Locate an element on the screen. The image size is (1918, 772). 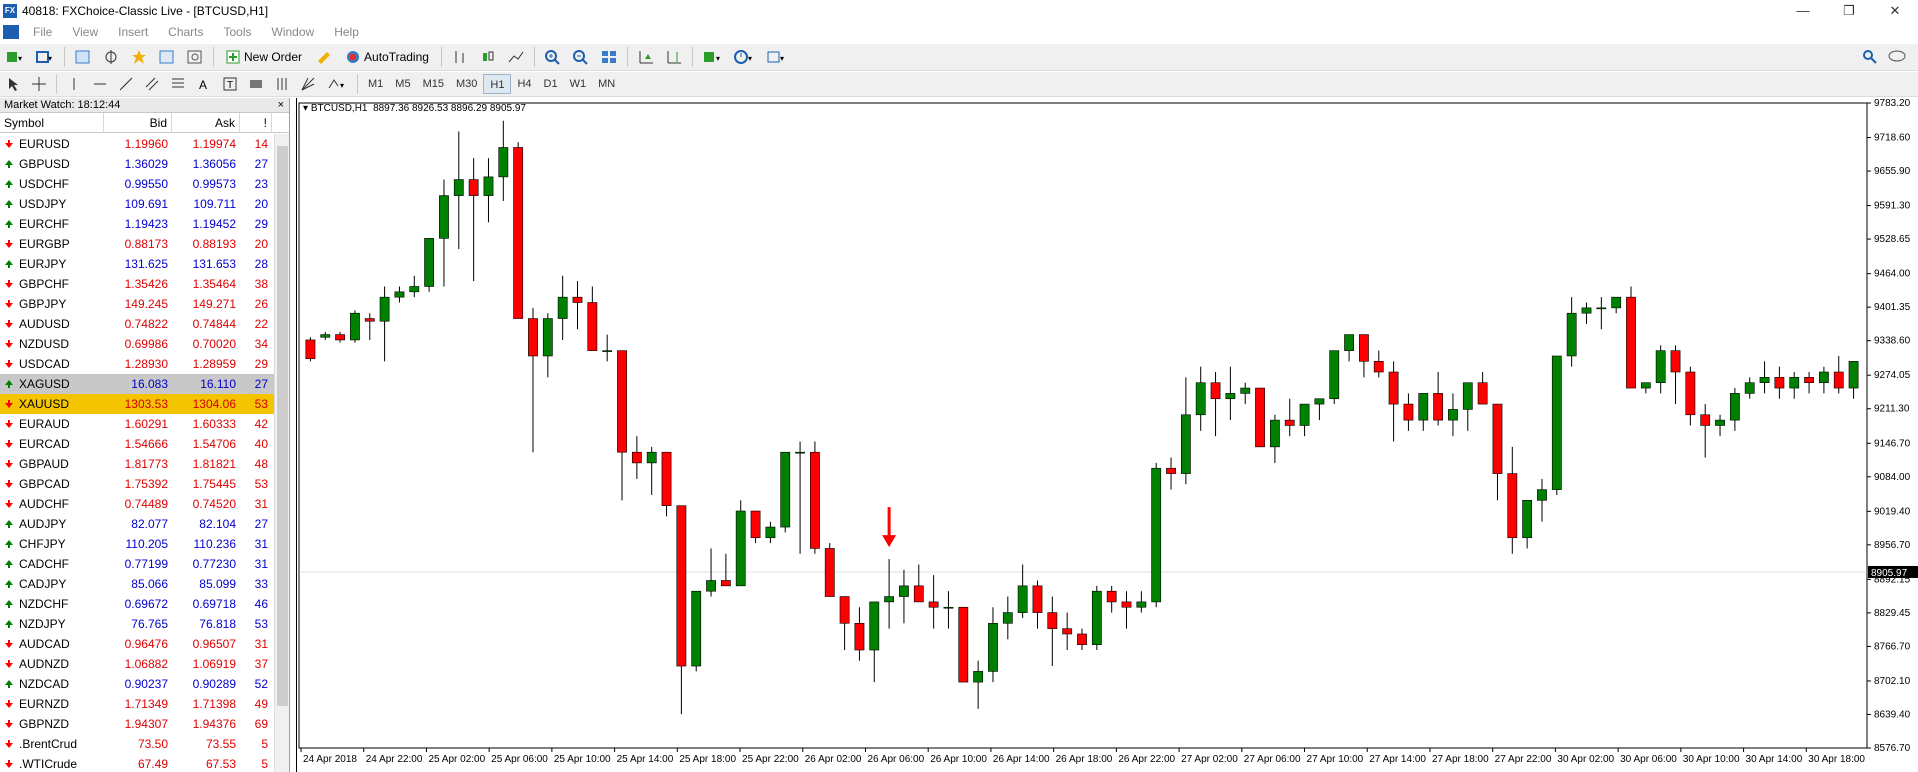
minimize-icon: — is located at coordinates (1803, 11).